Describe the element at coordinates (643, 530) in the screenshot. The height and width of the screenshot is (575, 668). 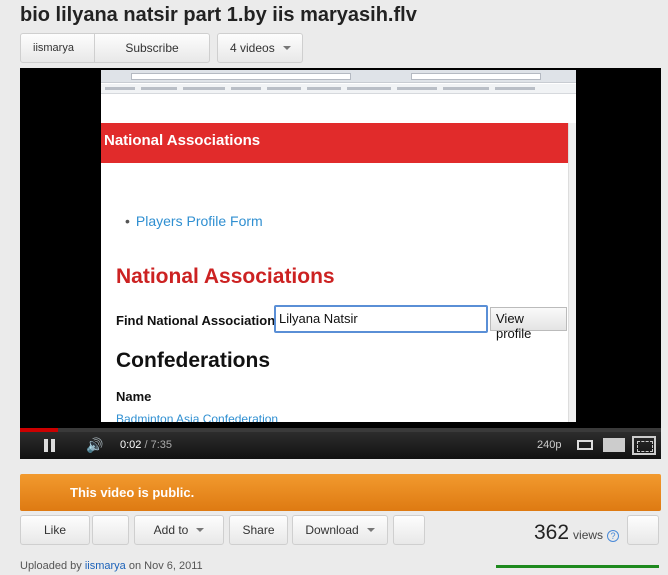
I see `stats-button` at that location.